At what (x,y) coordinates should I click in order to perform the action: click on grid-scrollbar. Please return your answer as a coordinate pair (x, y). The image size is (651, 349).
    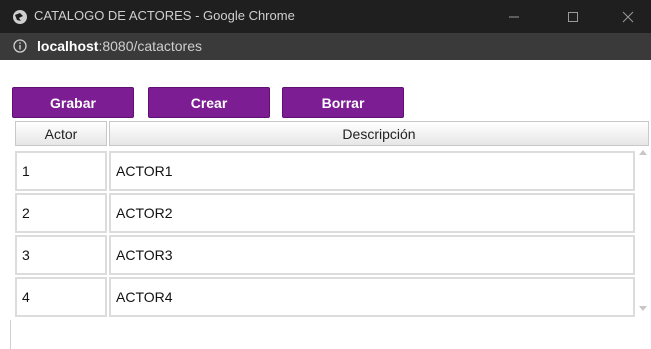
    Looking at the image, I should click on (643, 235).